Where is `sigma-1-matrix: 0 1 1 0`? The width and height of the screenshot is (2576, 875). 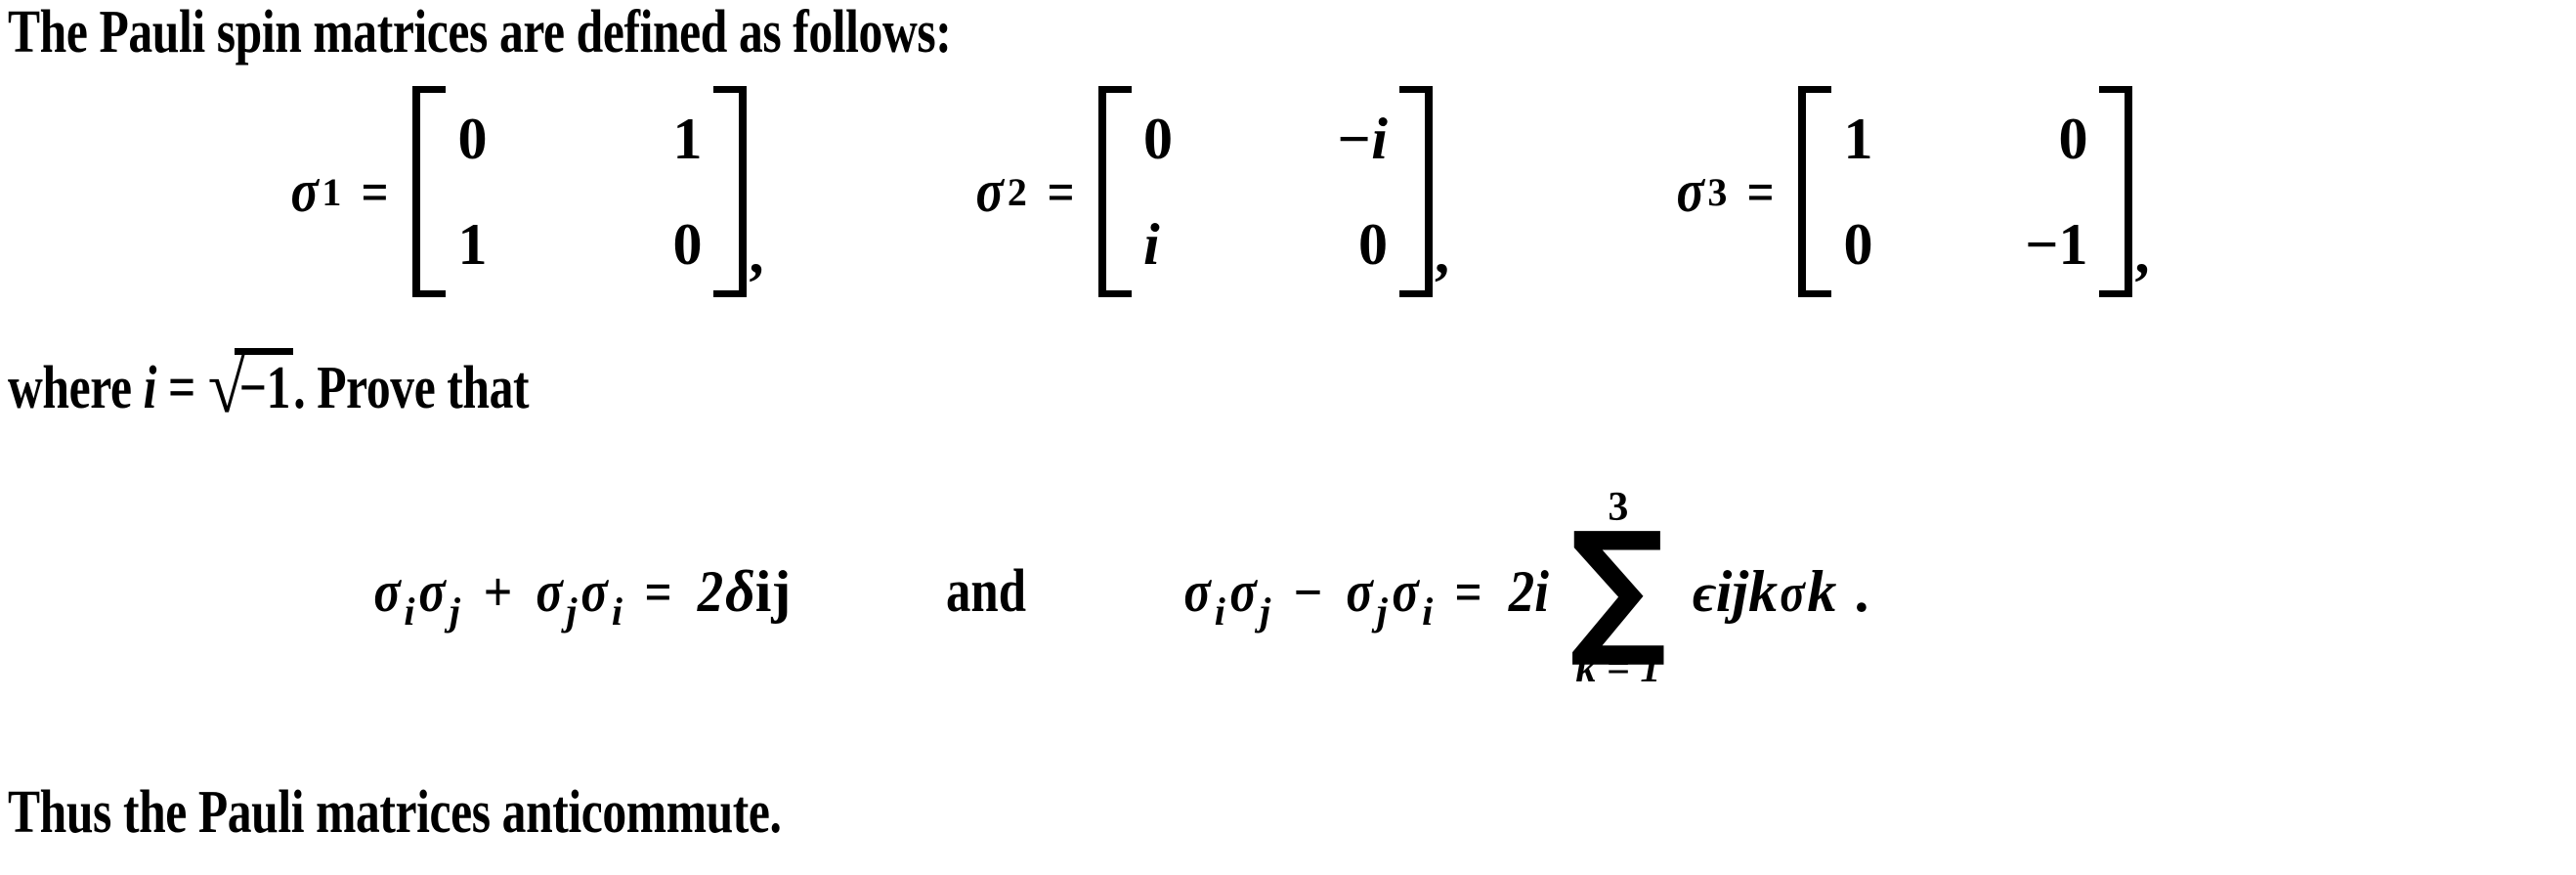 sigma-1-matrix: 0 1 1 0 is located at coordinates (580, 192).